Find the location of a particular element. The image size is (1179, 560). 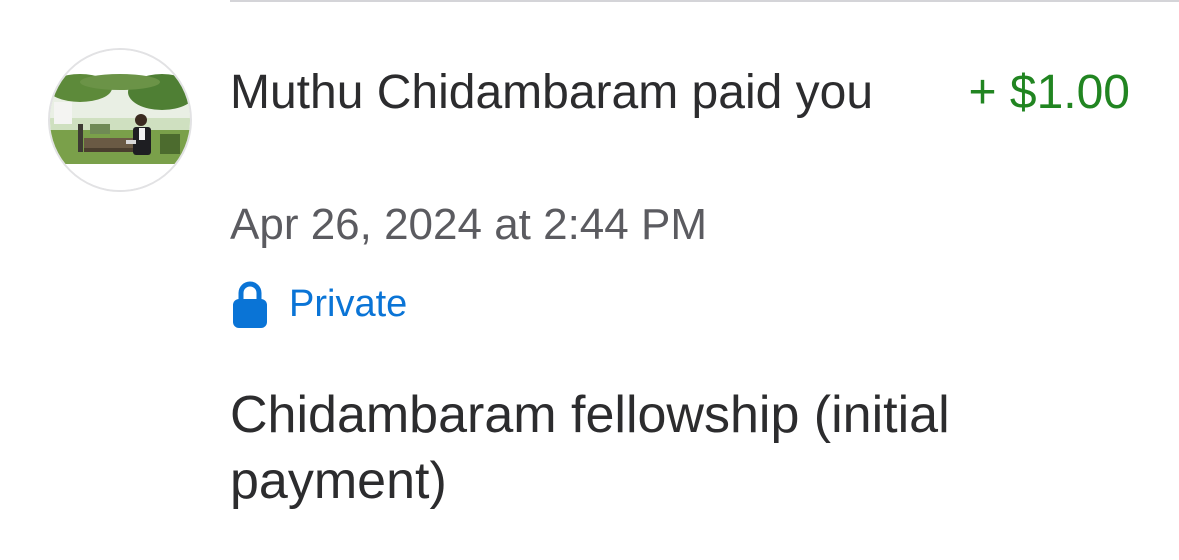

payer-avatar is located at coordinates (120, 120).